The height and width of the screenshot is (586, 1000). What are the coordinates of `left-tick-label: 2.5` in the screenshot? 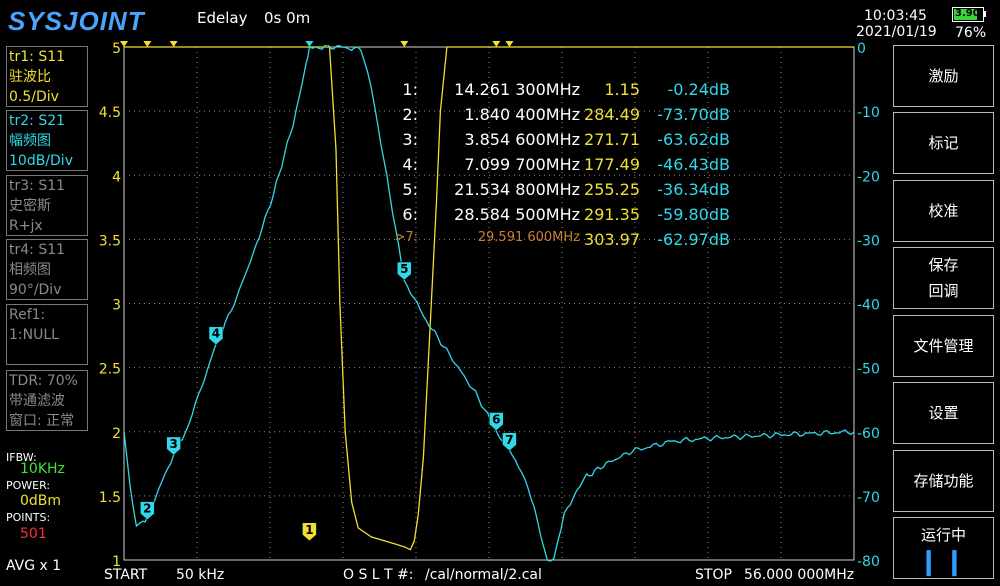 It's located at (110, 370).